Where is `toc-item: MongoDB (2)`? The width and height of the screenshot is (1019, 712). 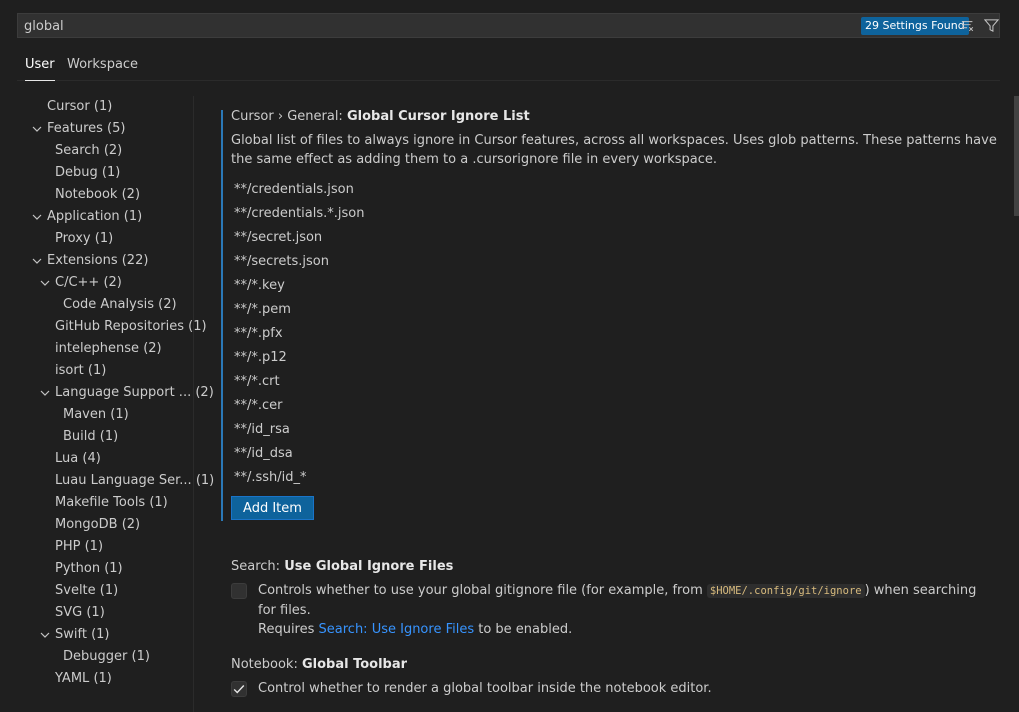 toc-item: MongoDB (2) is located at coordinates (97, 525).